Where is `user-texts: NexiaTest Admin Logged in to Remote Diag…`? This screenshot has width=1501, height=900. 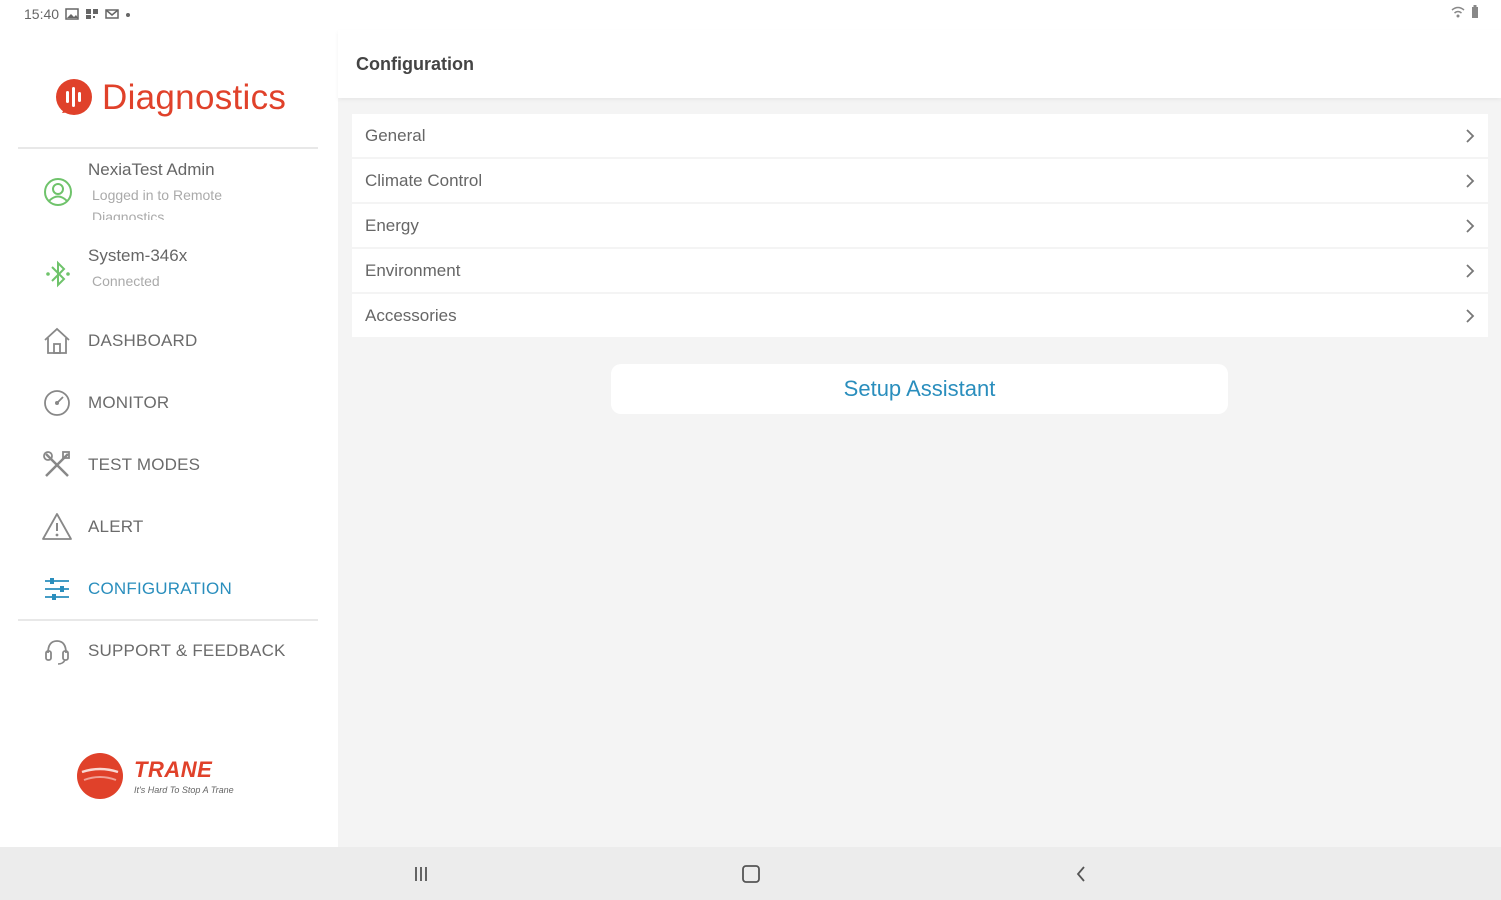 user-texts: NexiaTest Admin Logged in to Remote Diag… is located at coordinates (175, 190).